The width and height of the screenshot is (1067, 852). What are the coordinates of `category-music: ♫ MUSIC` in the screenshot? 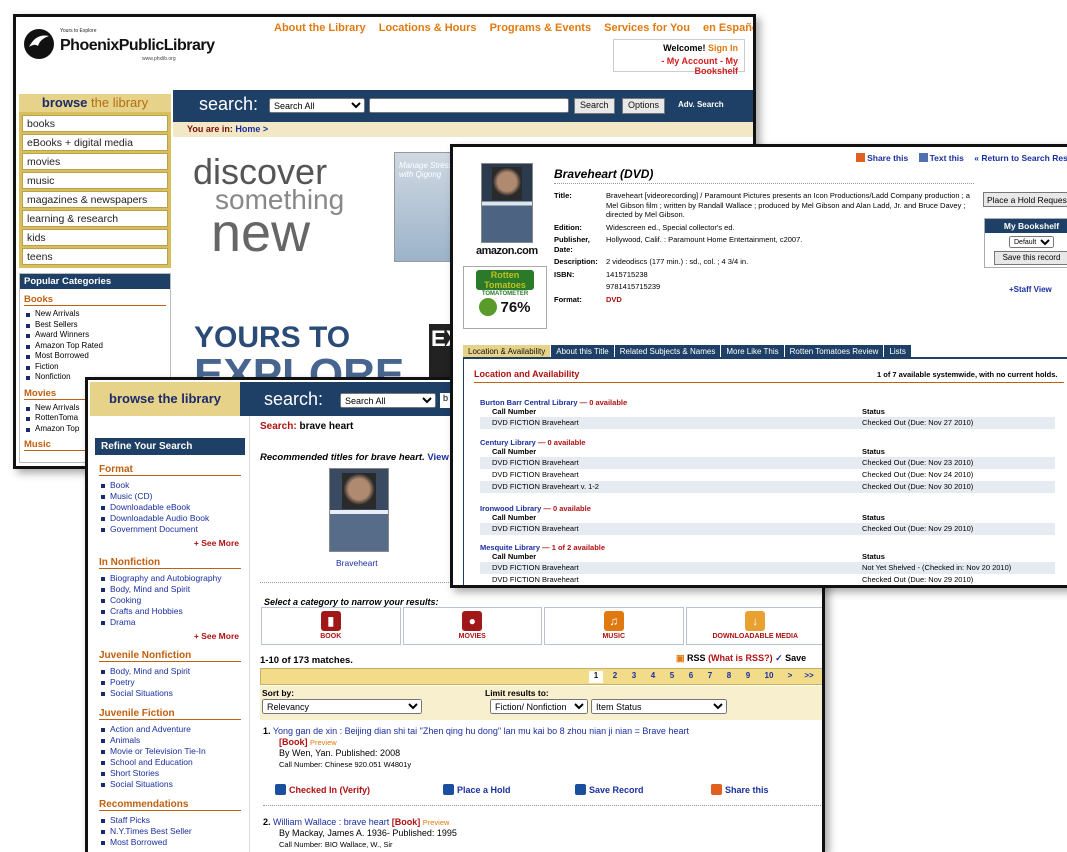 It's located at (614, 626).